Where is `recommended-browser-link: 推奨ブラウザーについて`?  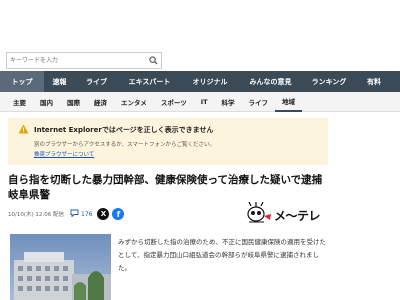 recommended-browser-link: 推奨ブラウザーについて is located at coordinates (168, 154).